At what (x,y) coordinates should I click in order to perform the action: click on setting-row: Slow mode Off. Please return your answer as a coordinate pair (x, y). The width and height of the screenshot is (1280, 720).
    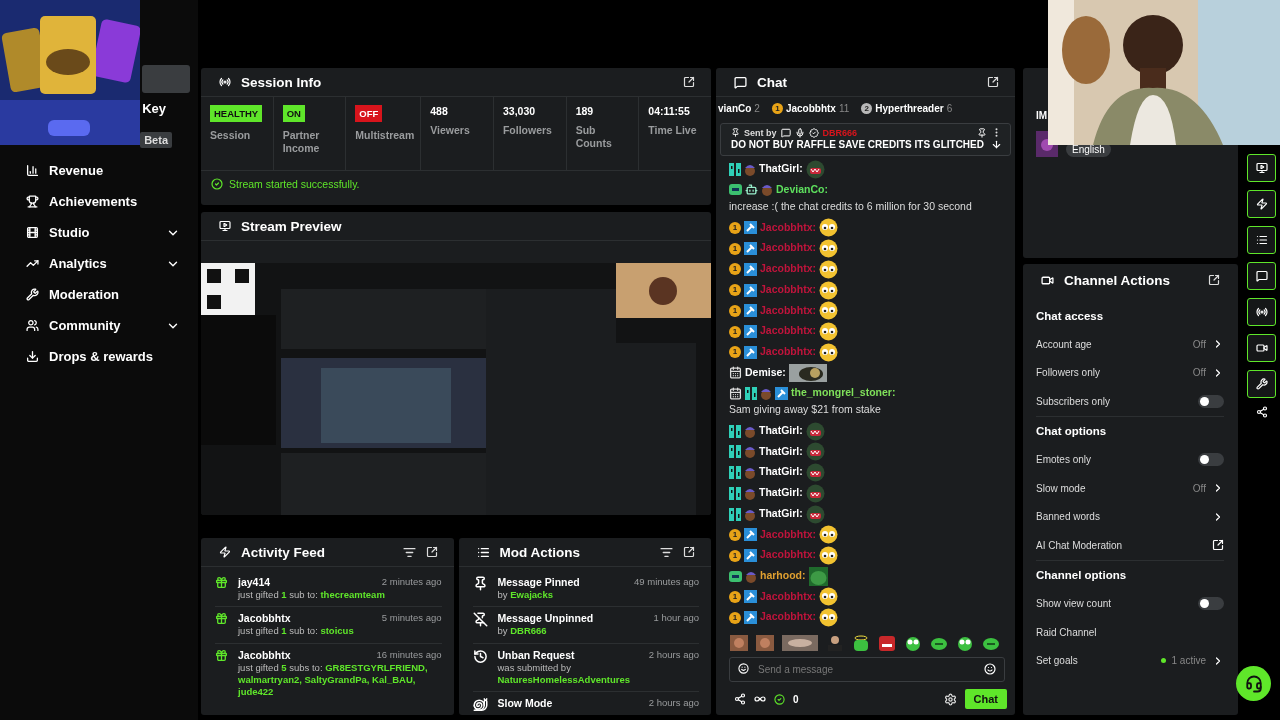
    Looking at the image, I should click on (1130, 488).